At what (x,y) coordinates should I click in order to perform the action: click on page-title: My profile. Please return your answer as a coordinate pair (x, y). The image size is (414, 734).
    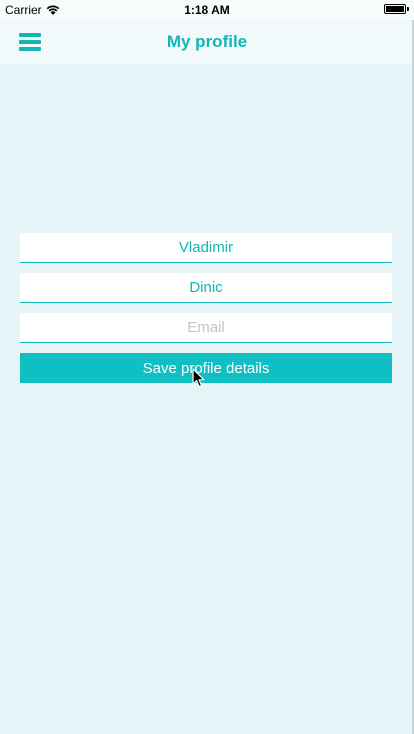
    Looking at the image, I should click on (207, 41).